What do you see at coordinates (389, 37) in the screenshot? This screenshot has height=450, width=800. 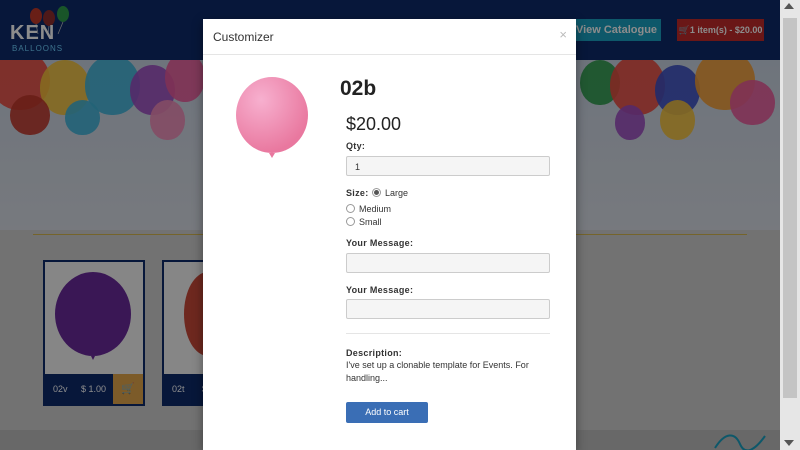 I see `modal-header: Customizer ×` at bounding box center [389, 37].